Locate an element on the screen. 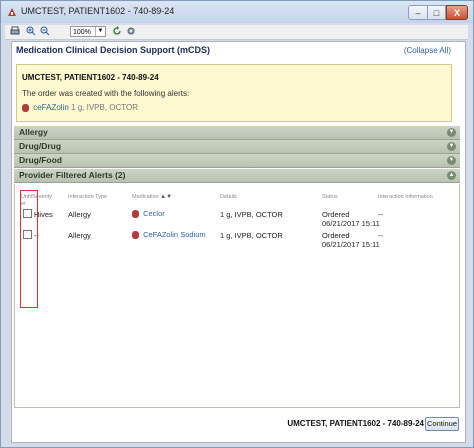 The height and width of the screenshot is (448, 474). column-header-medication: Medication ▲▼ is located at coordinates (152, 197).